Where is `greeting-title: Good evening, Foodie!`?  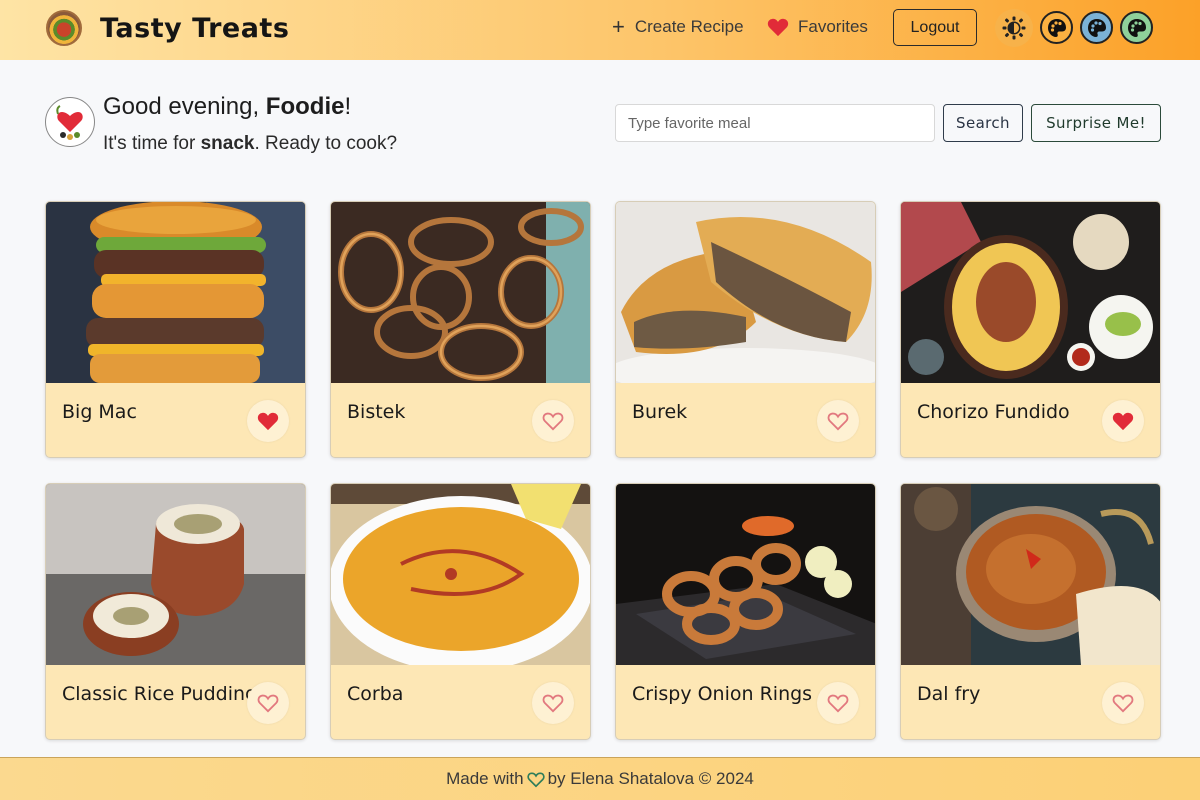 greeting-title: Good evening, Foodie! is located at coordinates (227, 107).